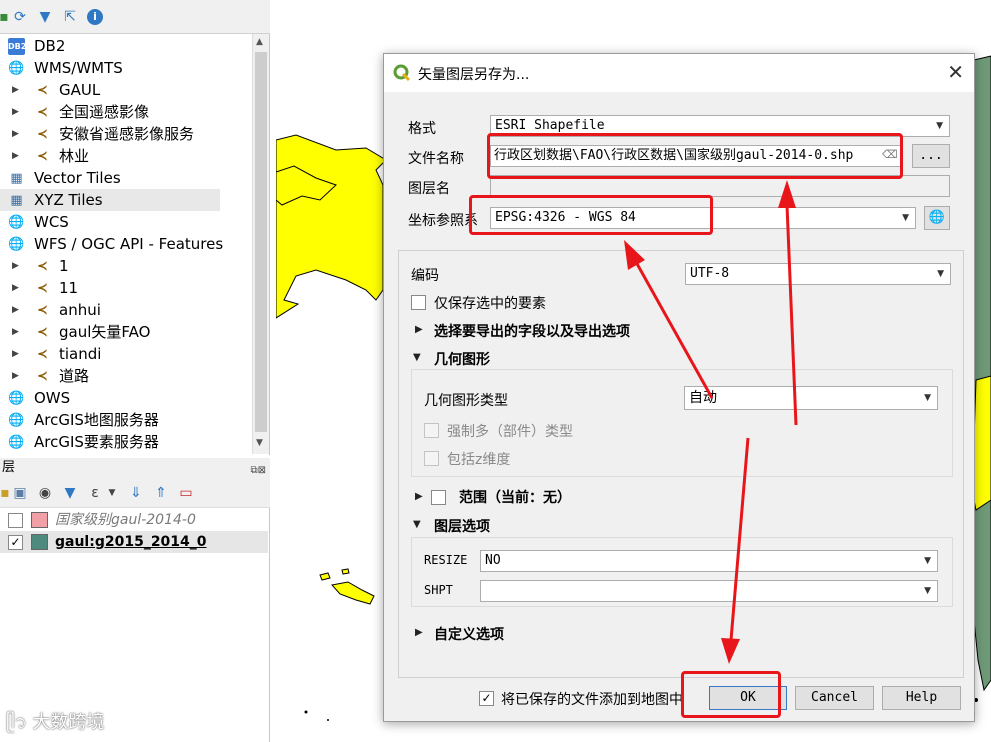  I want to click on tree-item-label: GAUL, so click(80, 90).